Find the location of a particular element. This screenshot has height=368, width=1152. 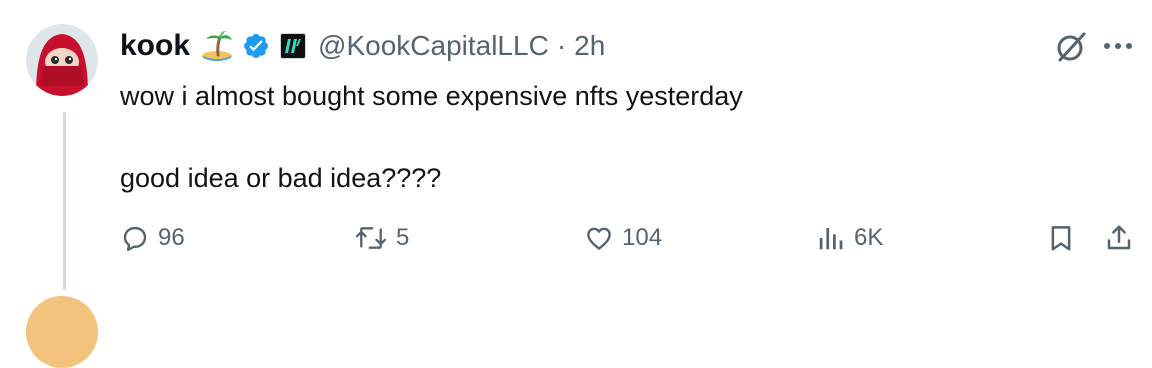

reply-button: 96 is located at coordinates (152, 238).